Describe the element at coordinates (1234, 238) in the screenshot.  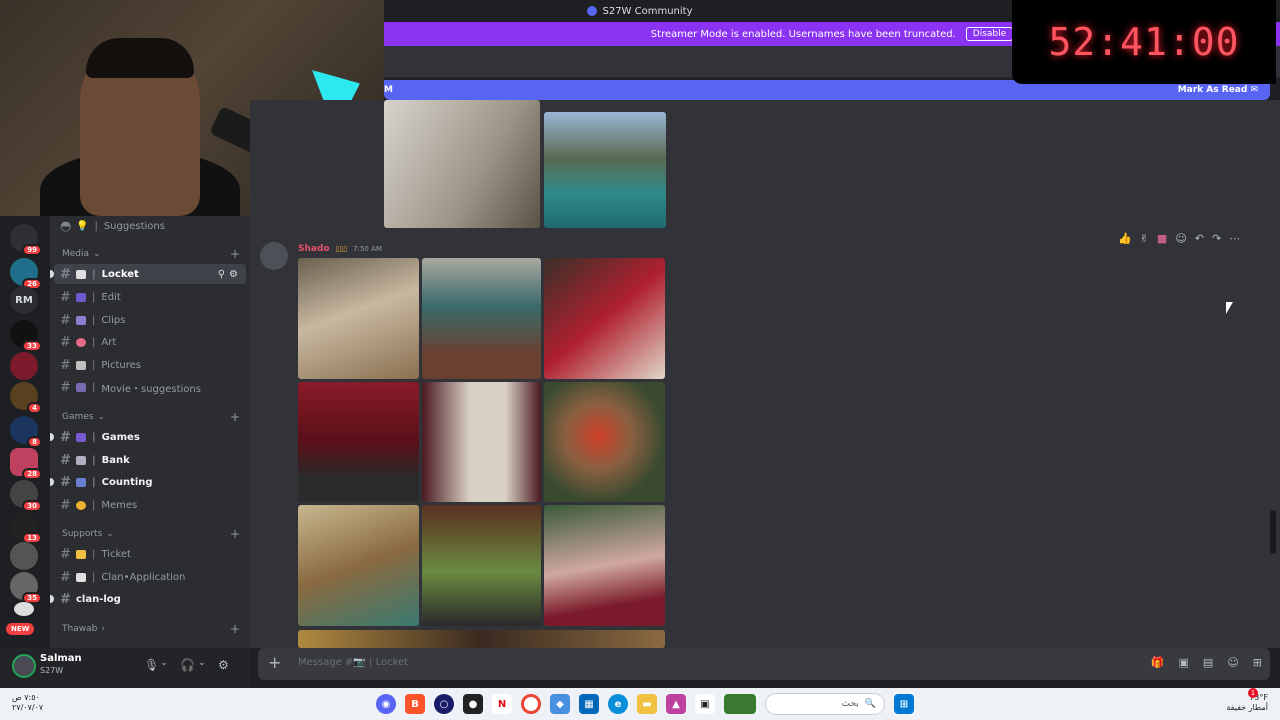
I see `more-icon: ⋯` at that location.